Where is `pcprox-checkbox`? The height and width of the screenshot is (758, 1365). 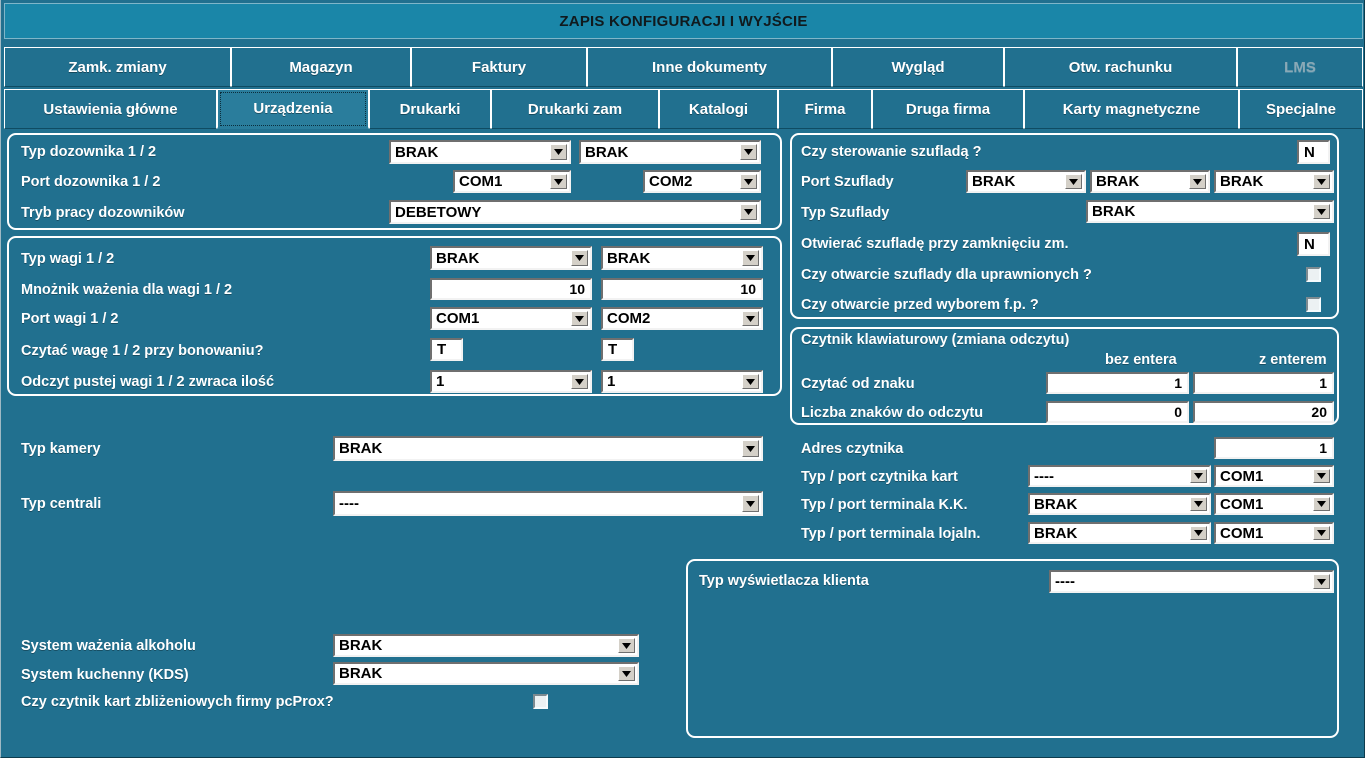 pcprox-checkbox is located at coordinates (540, 701).